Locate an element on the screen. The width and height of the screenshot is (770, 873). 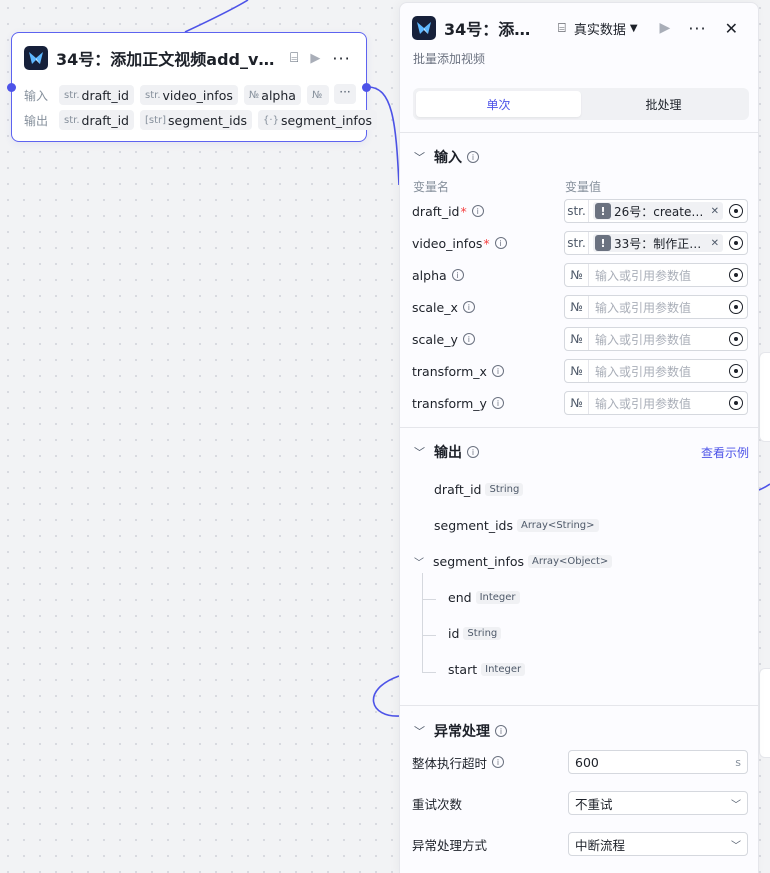
timeout-input: 600 s is located at coordinates (658, 762).